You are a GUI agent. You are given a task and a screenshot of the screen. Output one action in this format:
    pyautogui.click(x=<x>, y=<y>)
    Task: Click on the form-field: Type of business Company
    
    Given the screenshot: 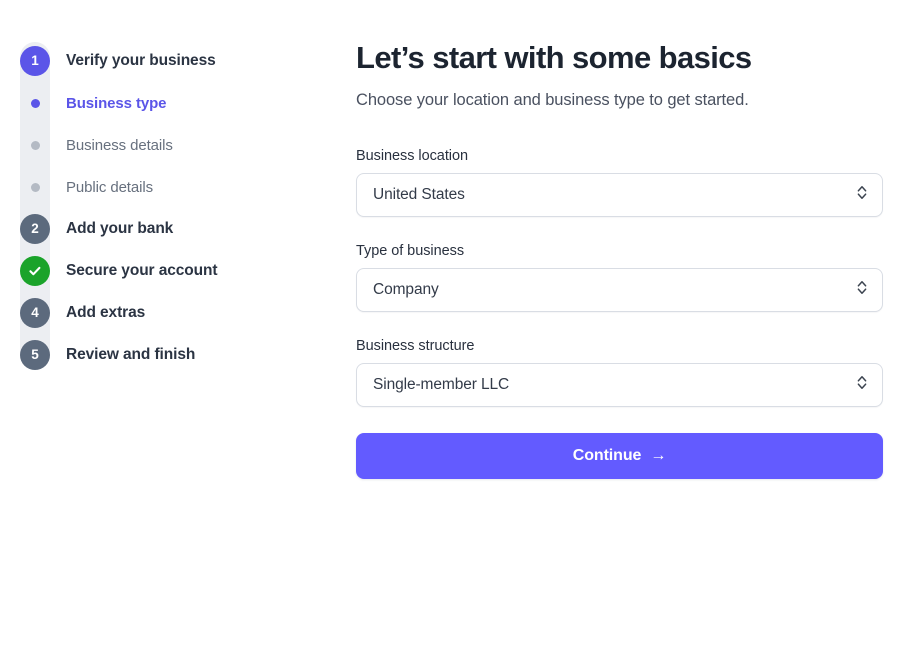 What is the action you would take?
    pyautogui.click(x=619, y=277)
    